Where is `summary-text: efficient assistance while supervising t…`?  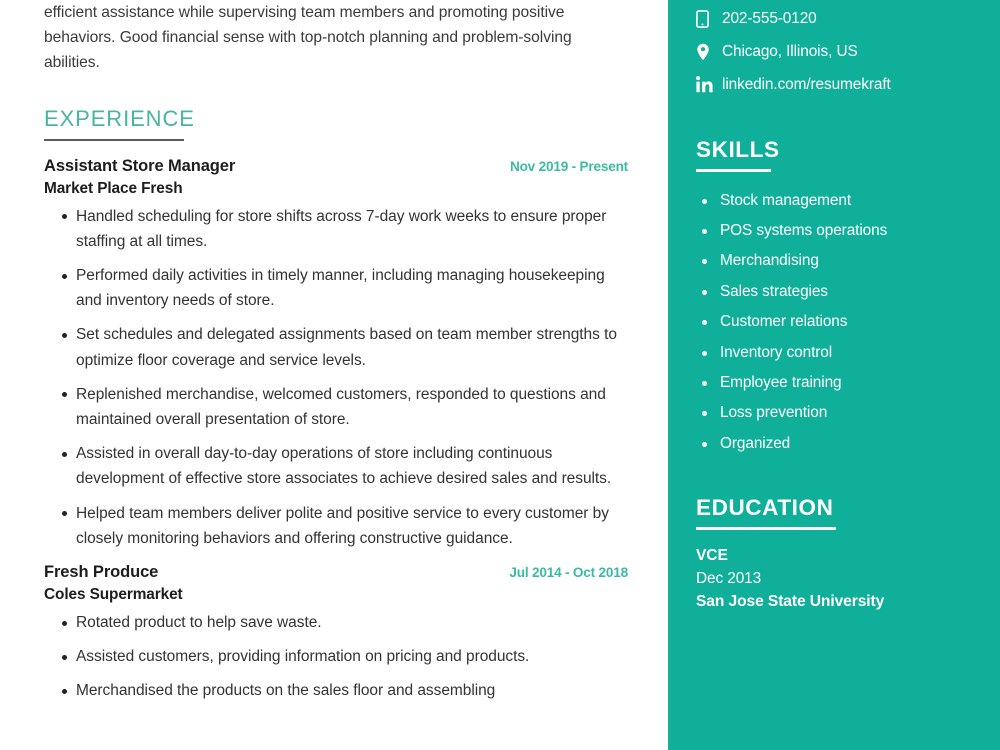 summary-text: efficient assistance while supervising t… is located at coordinates (308, 38).